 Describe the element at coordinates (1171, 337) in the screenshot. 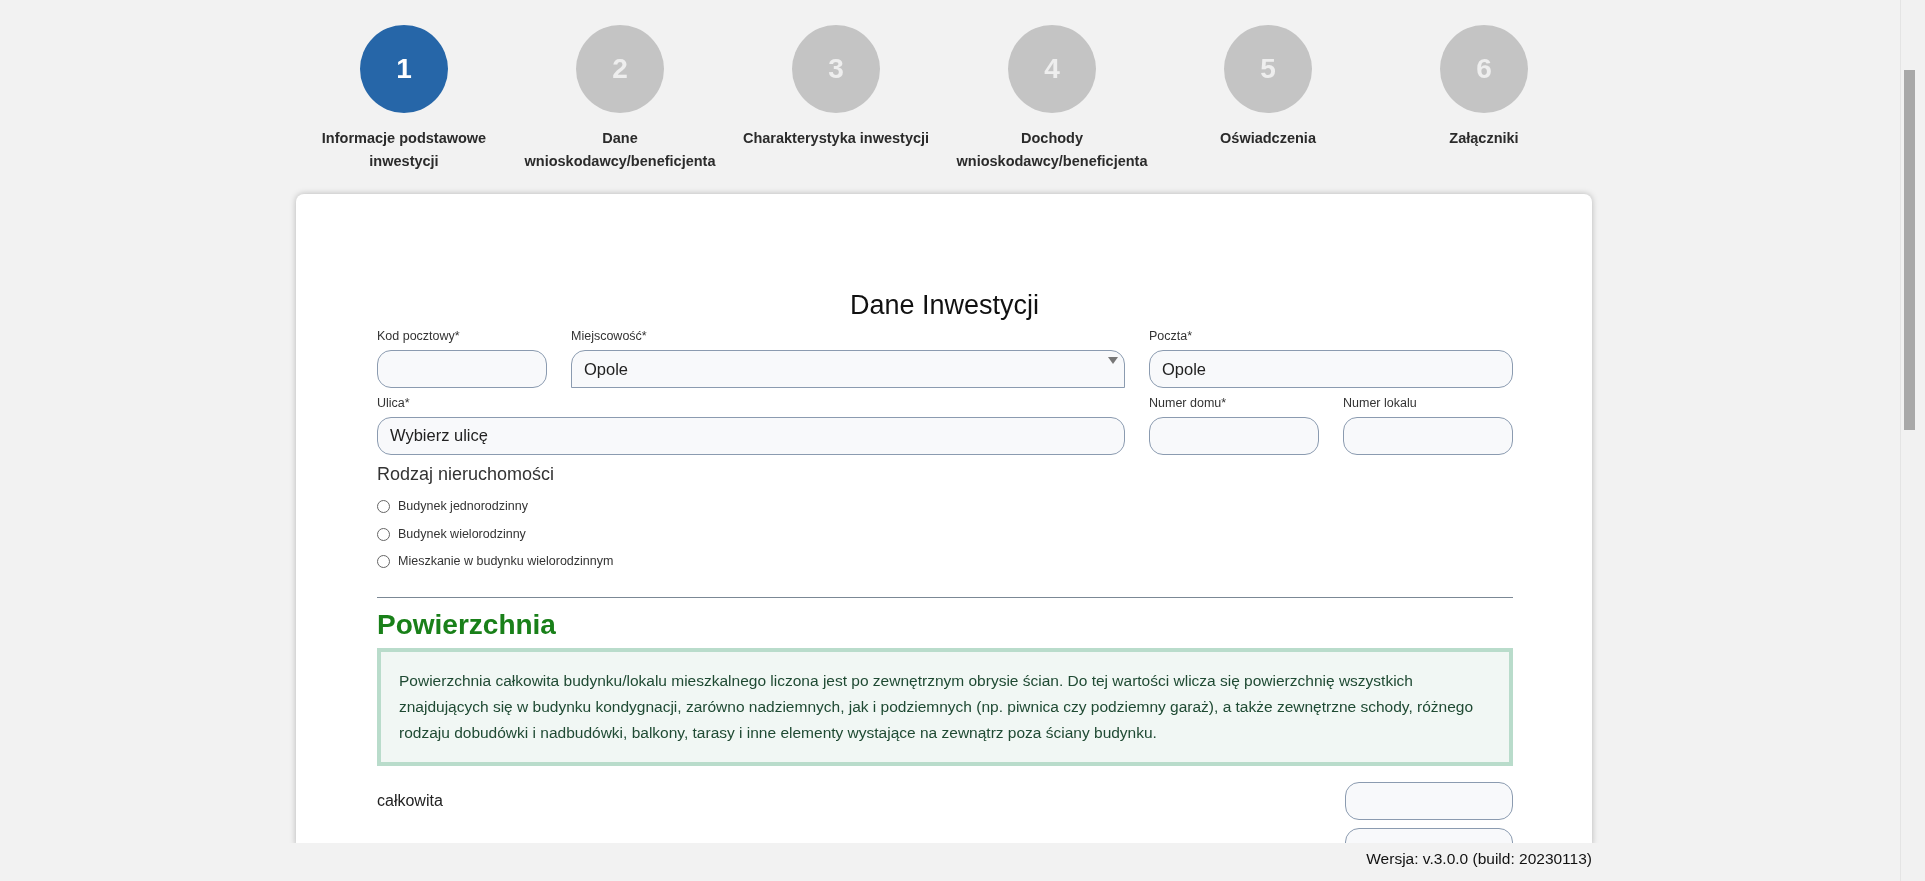

I see `field-label: Poczta*` at that location.